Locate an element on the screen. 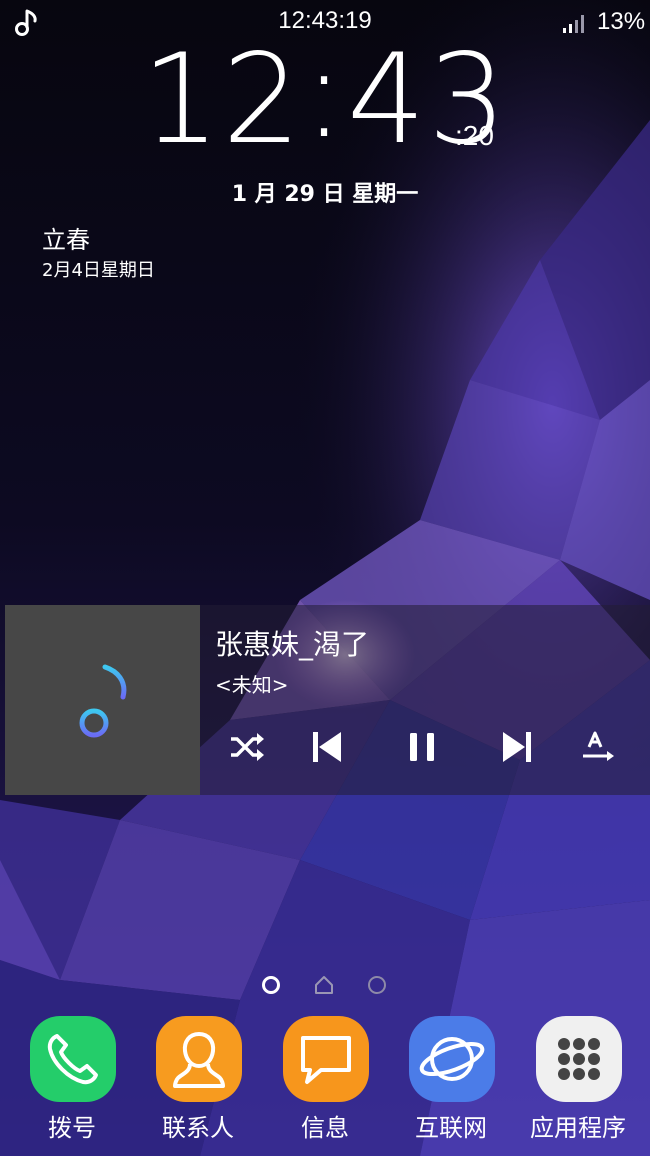  song-artist: <未知> is located at coordinates (252, 685).